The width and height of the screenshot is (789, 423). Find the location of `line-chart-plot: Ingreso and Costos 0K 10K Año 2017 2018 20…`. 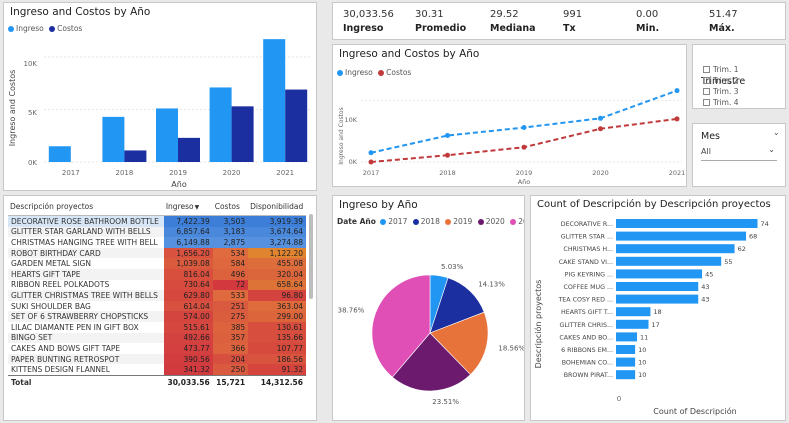

line-chart-plot: Ingreso and Costos 0K 10K Año 2017 2018 20… is located at coordinates (512, 137).